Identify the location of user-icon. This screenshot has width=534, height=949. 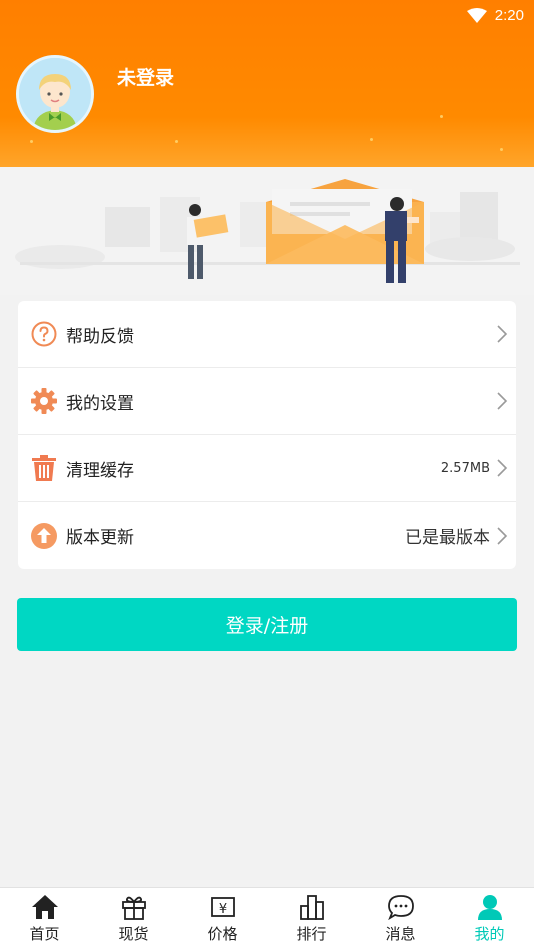
(490, 907).